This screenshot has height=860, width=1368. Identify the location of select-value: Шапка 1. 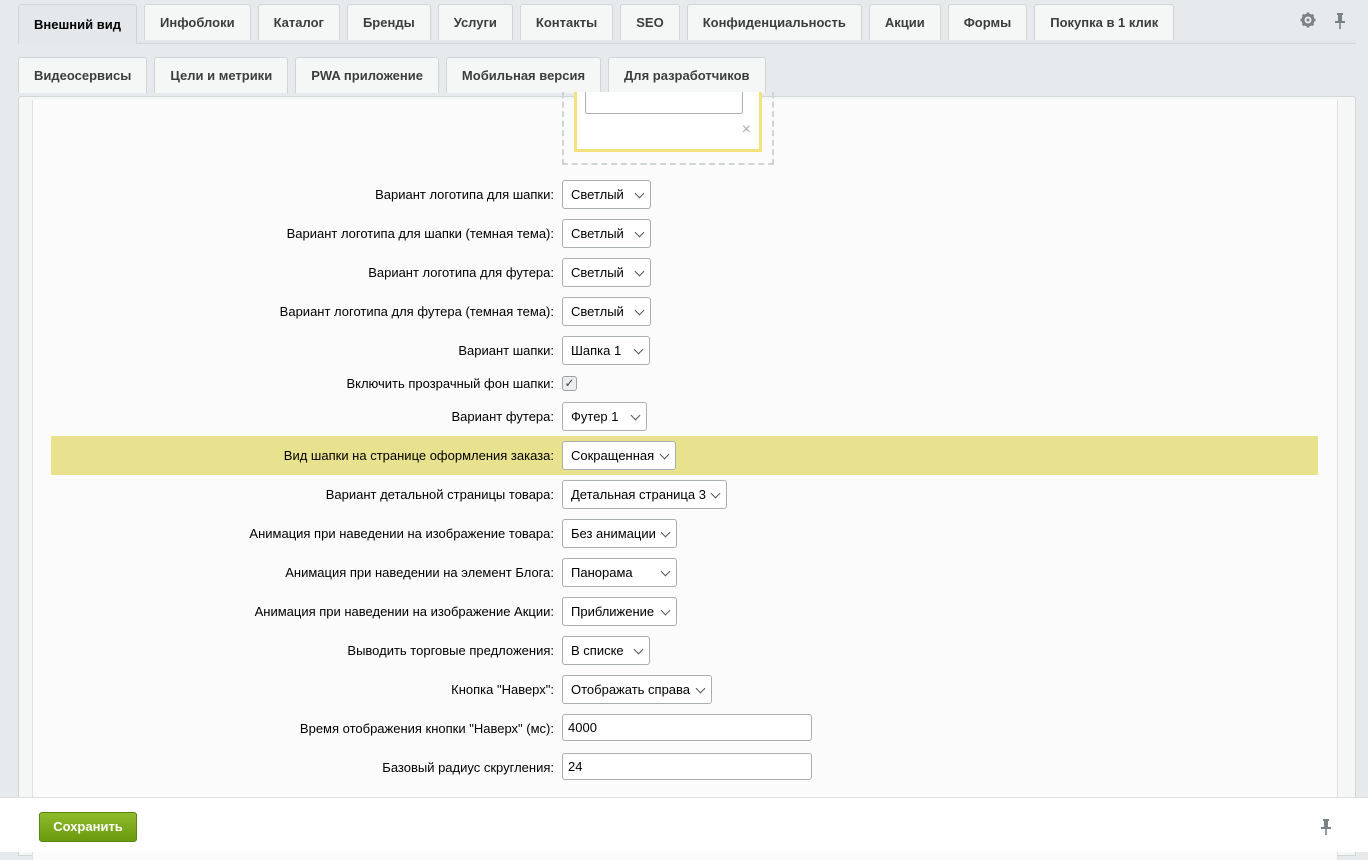
(596, 350).